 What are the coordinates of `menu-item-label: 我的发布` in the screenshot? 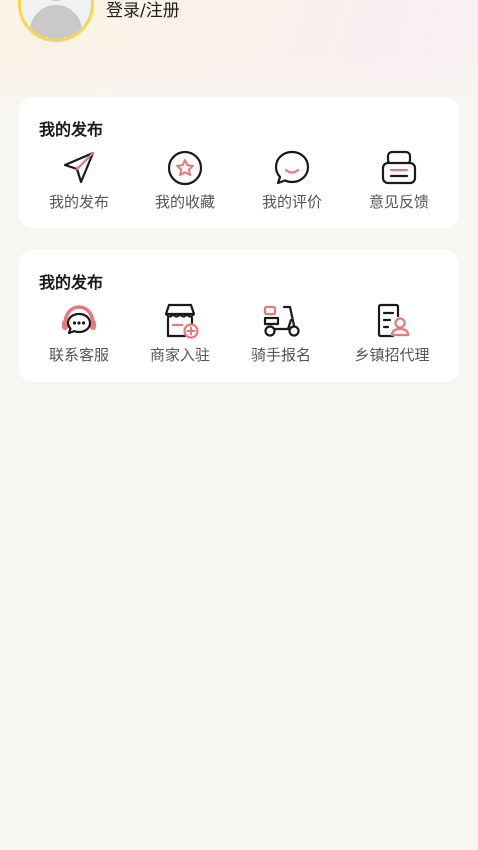 It's located at (78, 202).